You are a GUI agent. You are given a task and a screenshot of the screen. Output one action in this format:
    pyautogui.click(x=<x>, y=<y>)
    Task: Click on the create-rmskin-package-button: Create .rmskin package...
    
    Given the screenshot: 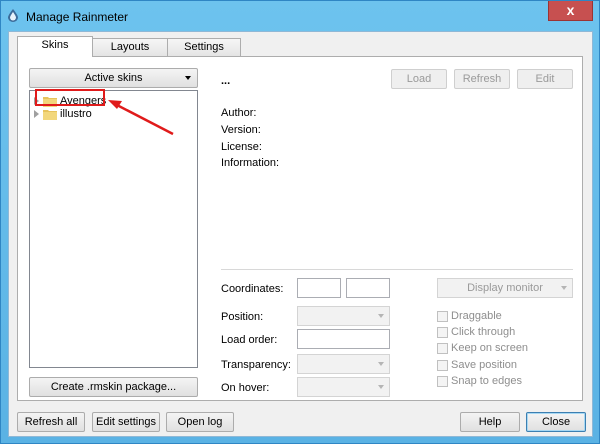 What is the action you would take?
    pyautogui.click(x=113, y=387)
    